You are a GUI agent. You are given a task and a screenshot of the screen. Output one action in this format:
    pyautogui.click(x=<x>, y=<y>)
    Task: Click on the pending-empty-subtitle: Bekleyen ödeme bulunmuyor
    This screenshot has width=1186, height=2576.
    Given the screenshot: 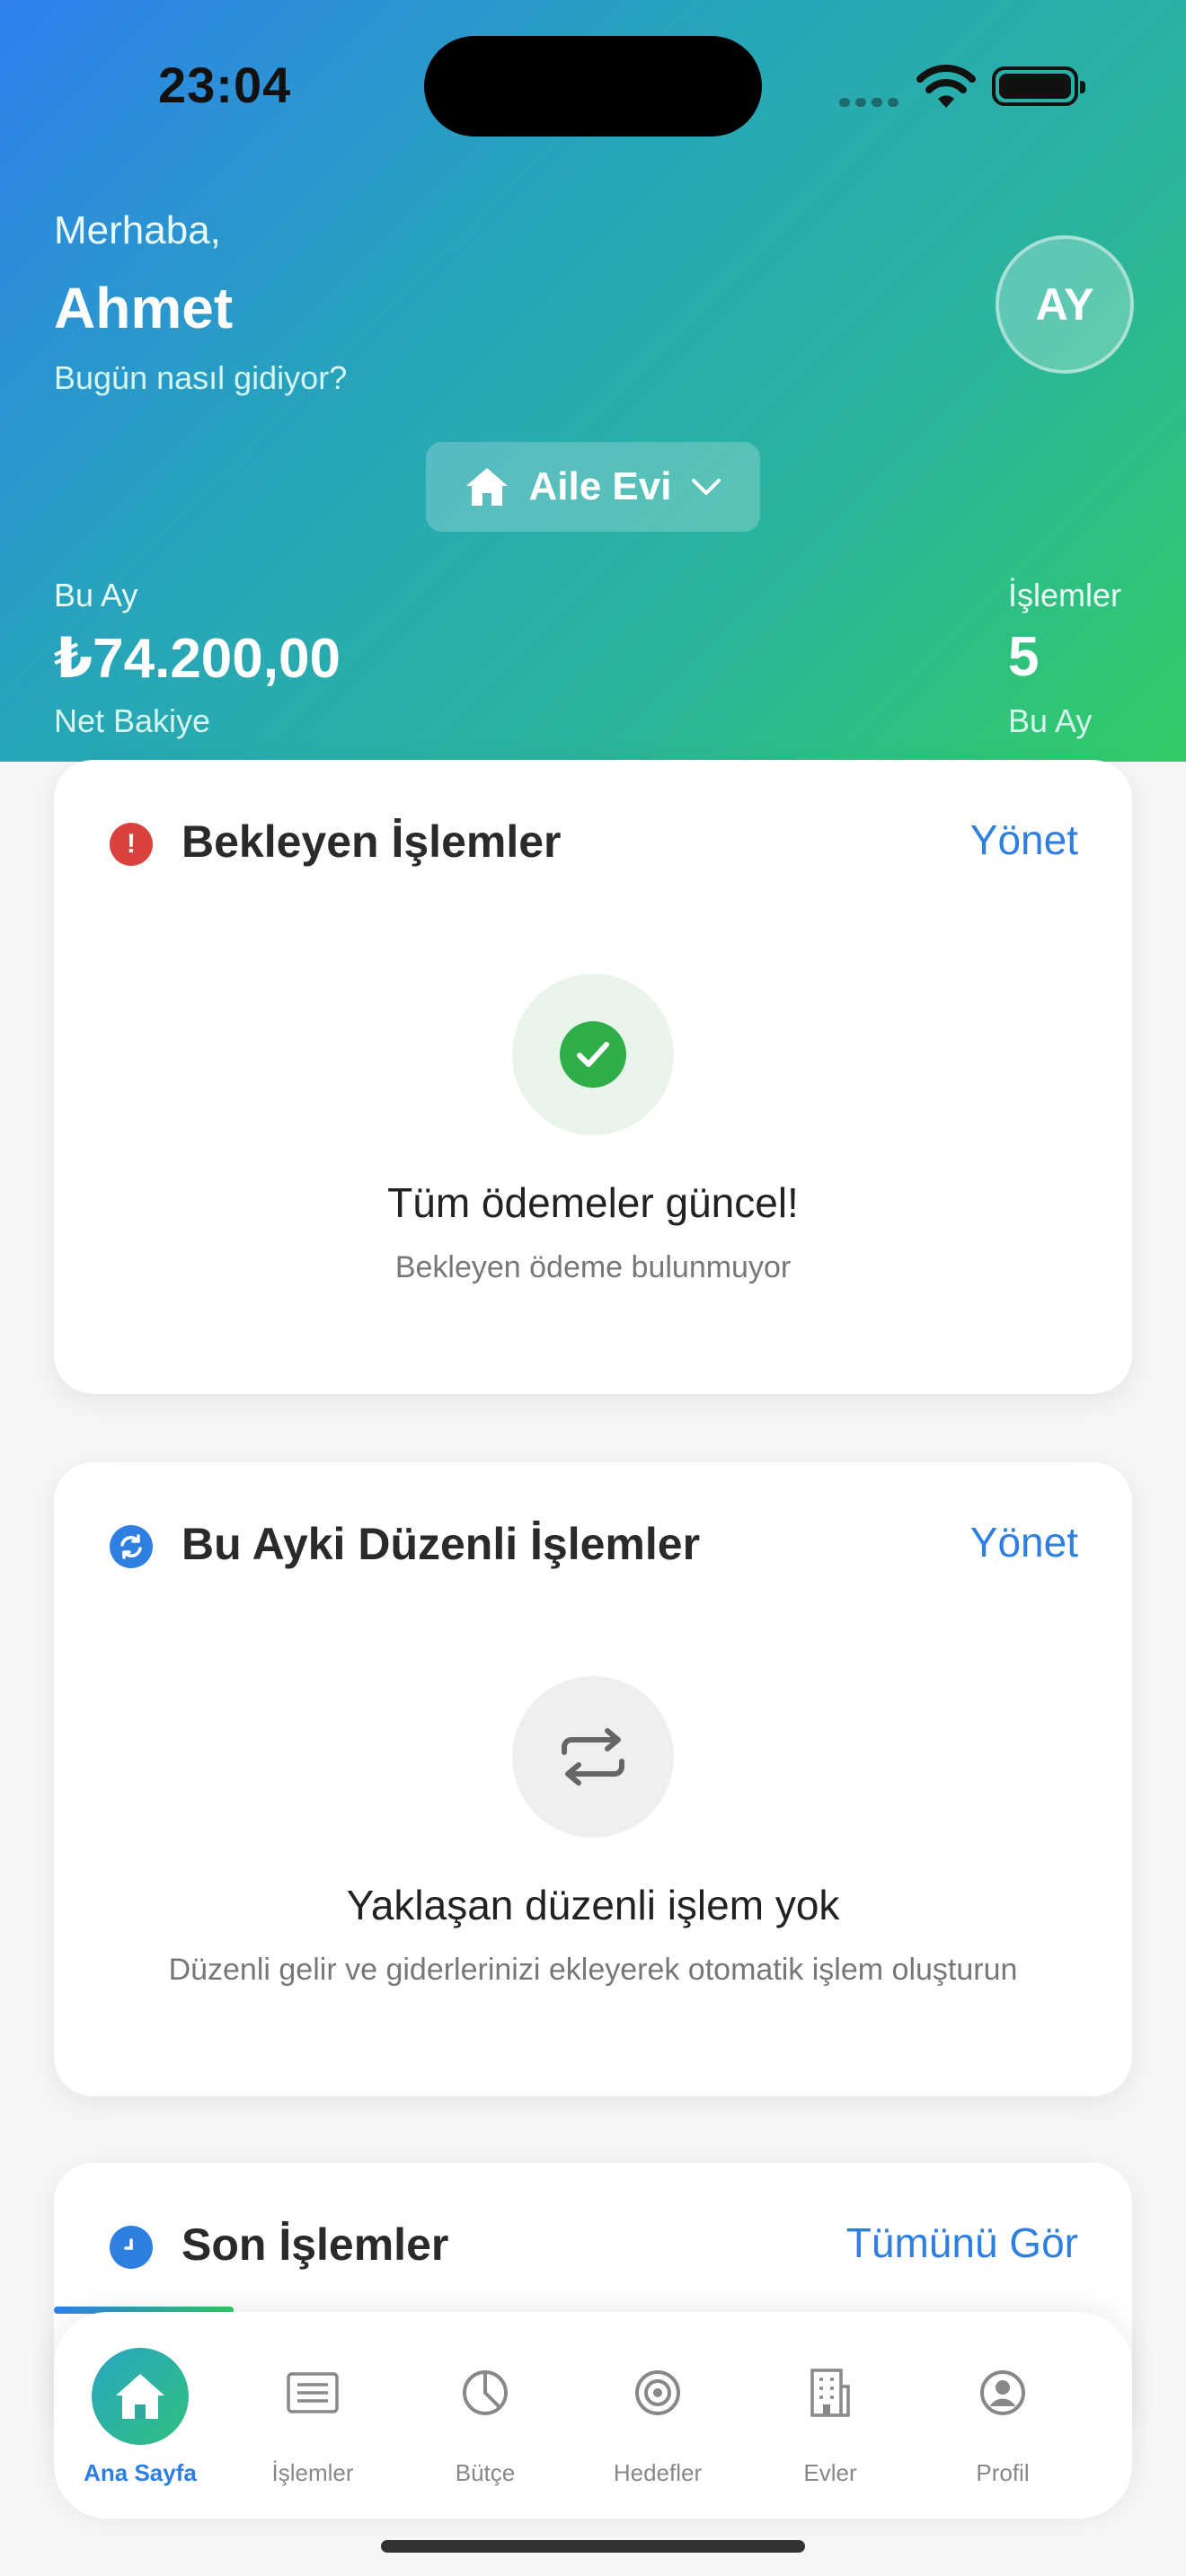 What is the action you would take?
    pyautogui.click(x=593, y=1267)
    